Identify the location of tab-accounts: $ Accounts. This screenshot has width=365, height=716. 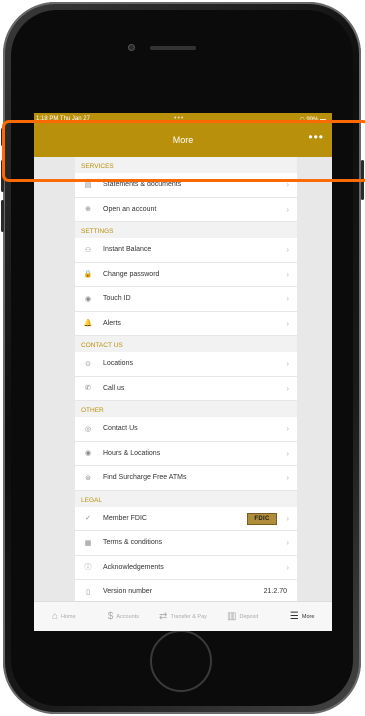
(124, 616).